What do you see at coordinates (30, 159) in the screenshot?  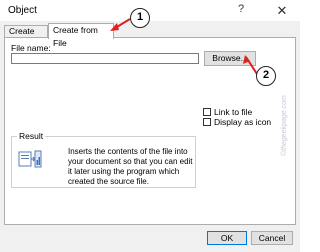 I see `insert-file-icon` at bounding box center [30, 159].